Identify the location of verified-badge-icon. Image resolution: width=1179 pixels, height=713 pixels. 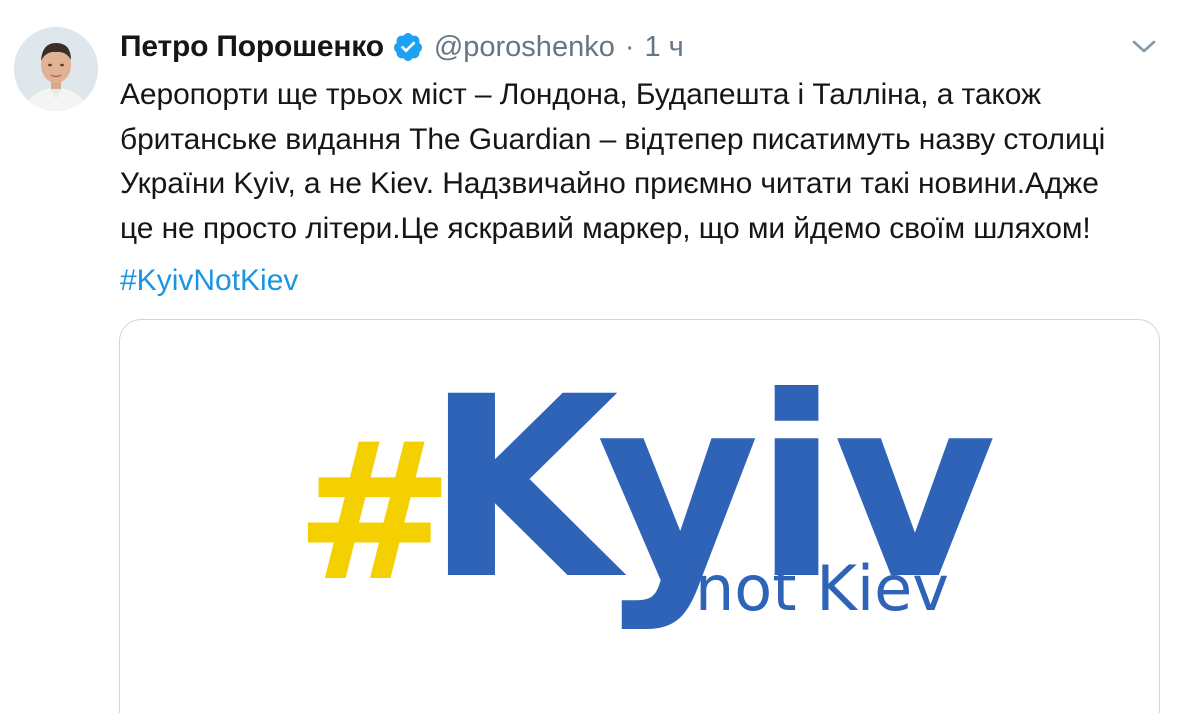
(408, 47).